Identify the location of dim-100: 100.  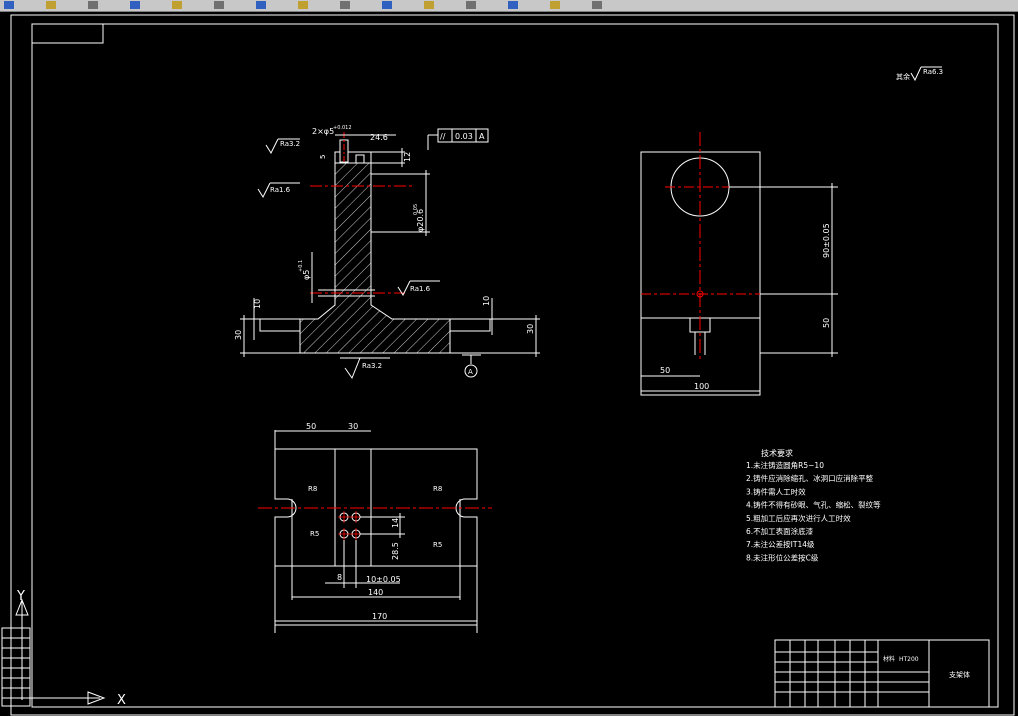
(701, 386).